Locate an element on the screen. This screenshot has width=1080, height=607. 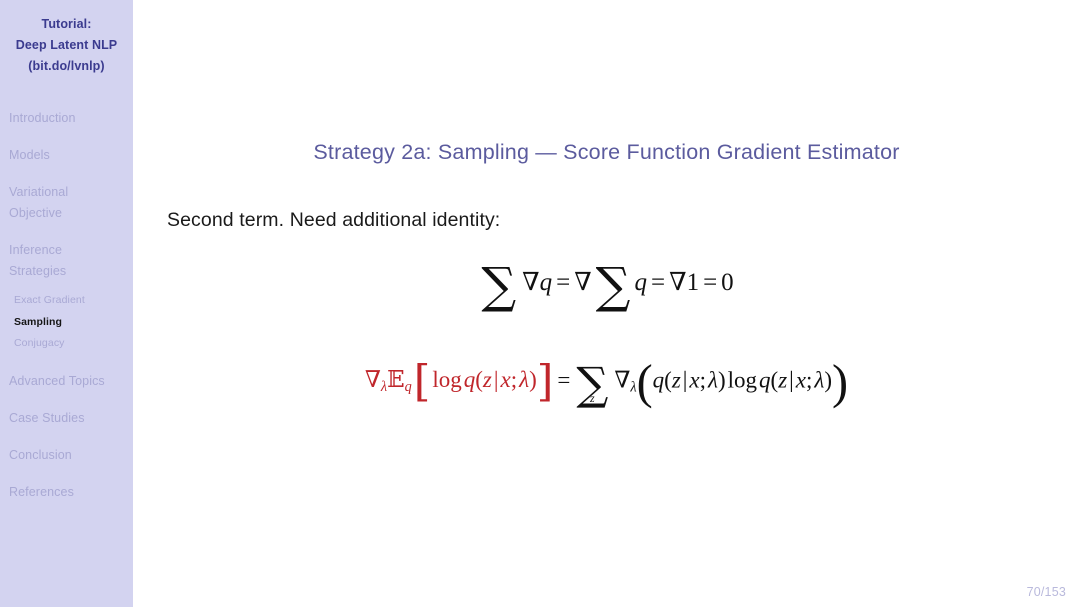
right-square-bracket: ] is located at coordinates (545, 383).